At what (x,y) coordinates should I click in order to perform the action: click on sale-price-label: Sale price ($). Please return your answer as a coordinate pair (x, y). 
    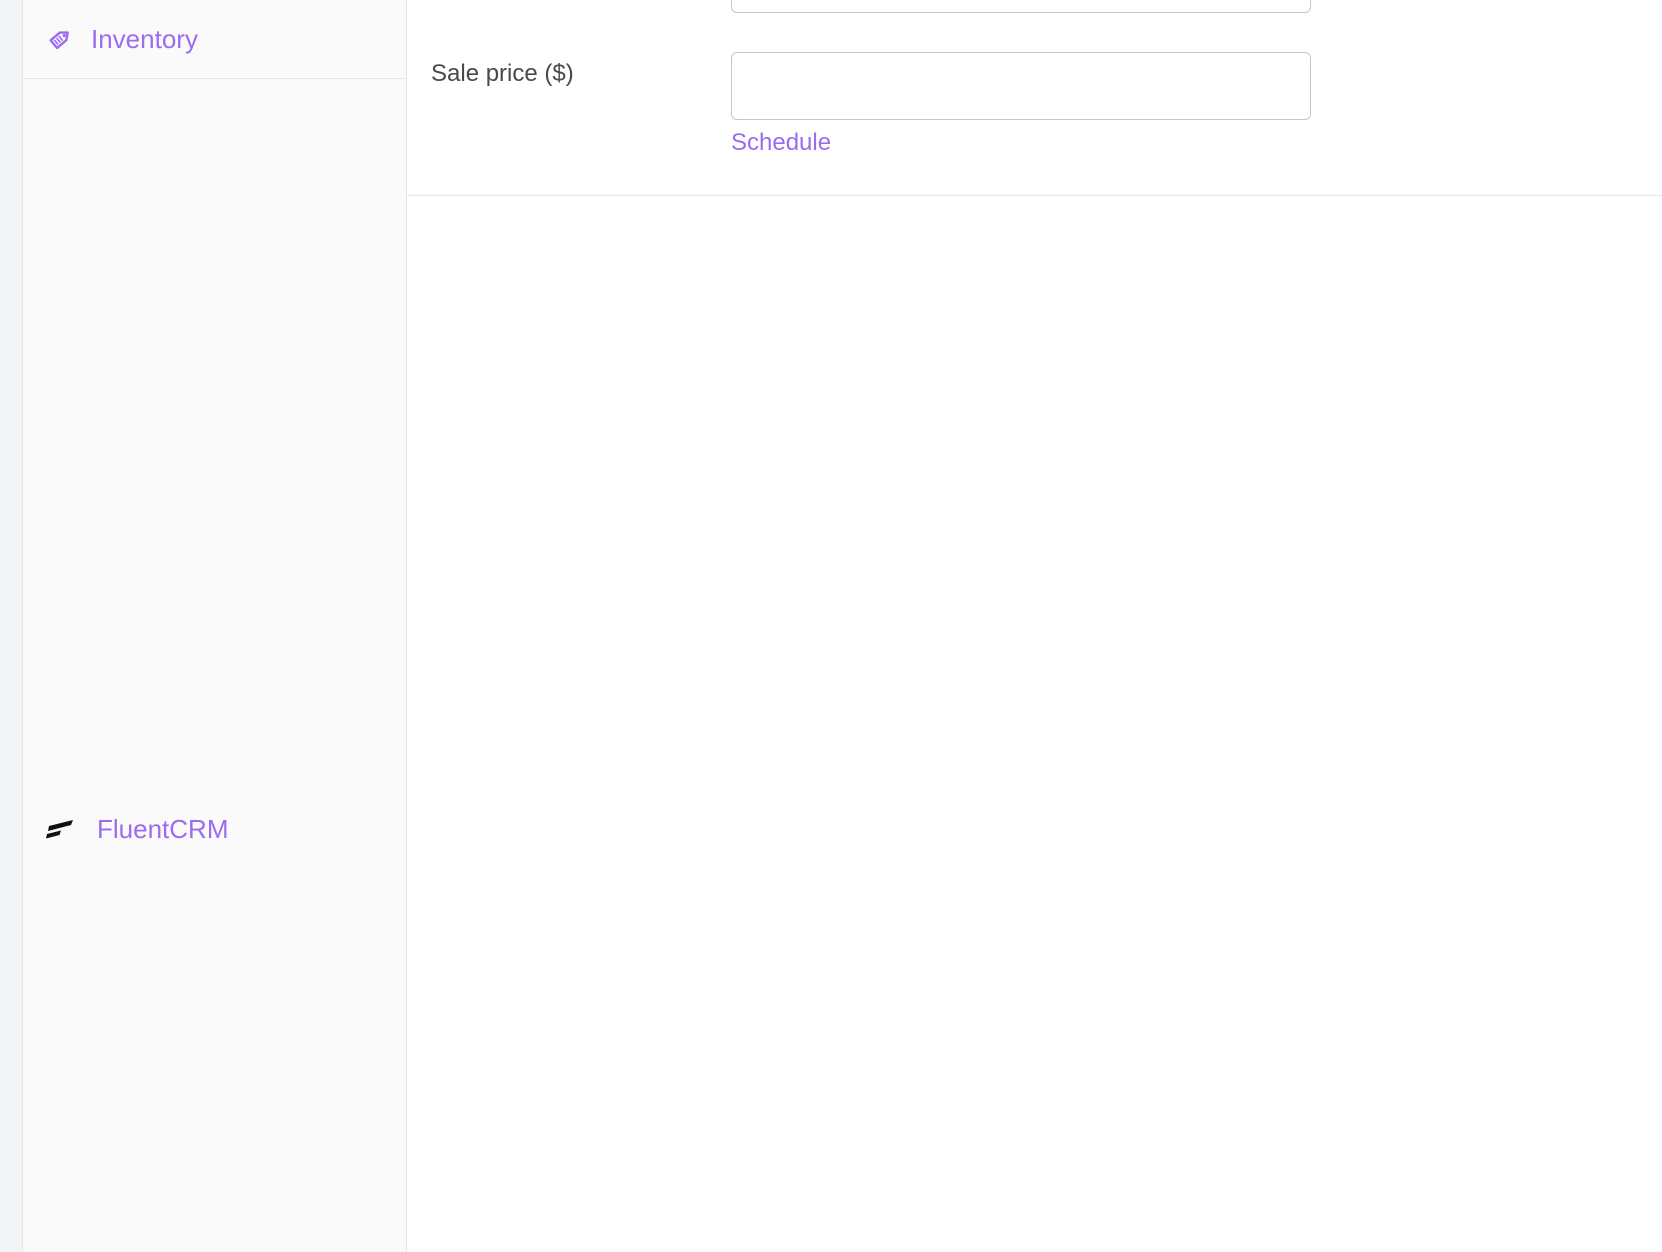
    Looking at the image, I should click on (502, 73).